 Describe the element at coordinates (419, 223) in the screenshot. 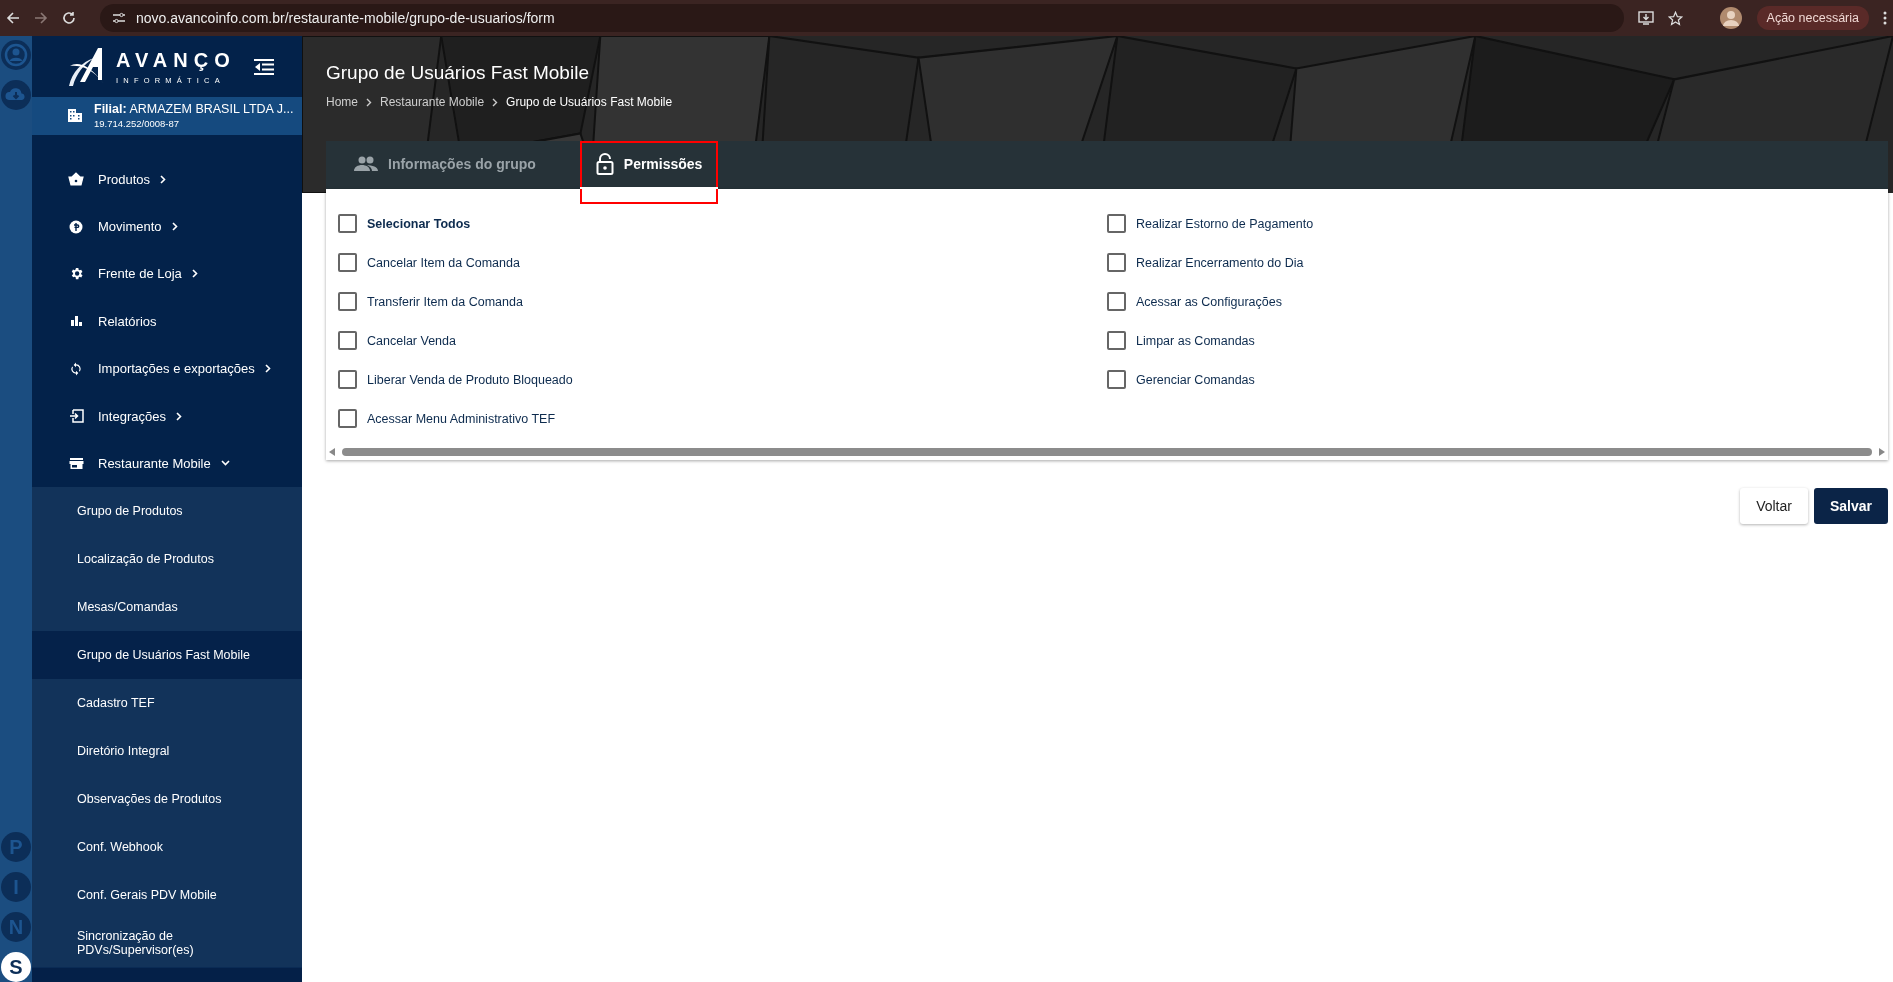

I see `checkbox-label: Selecionar Todos` at that location.